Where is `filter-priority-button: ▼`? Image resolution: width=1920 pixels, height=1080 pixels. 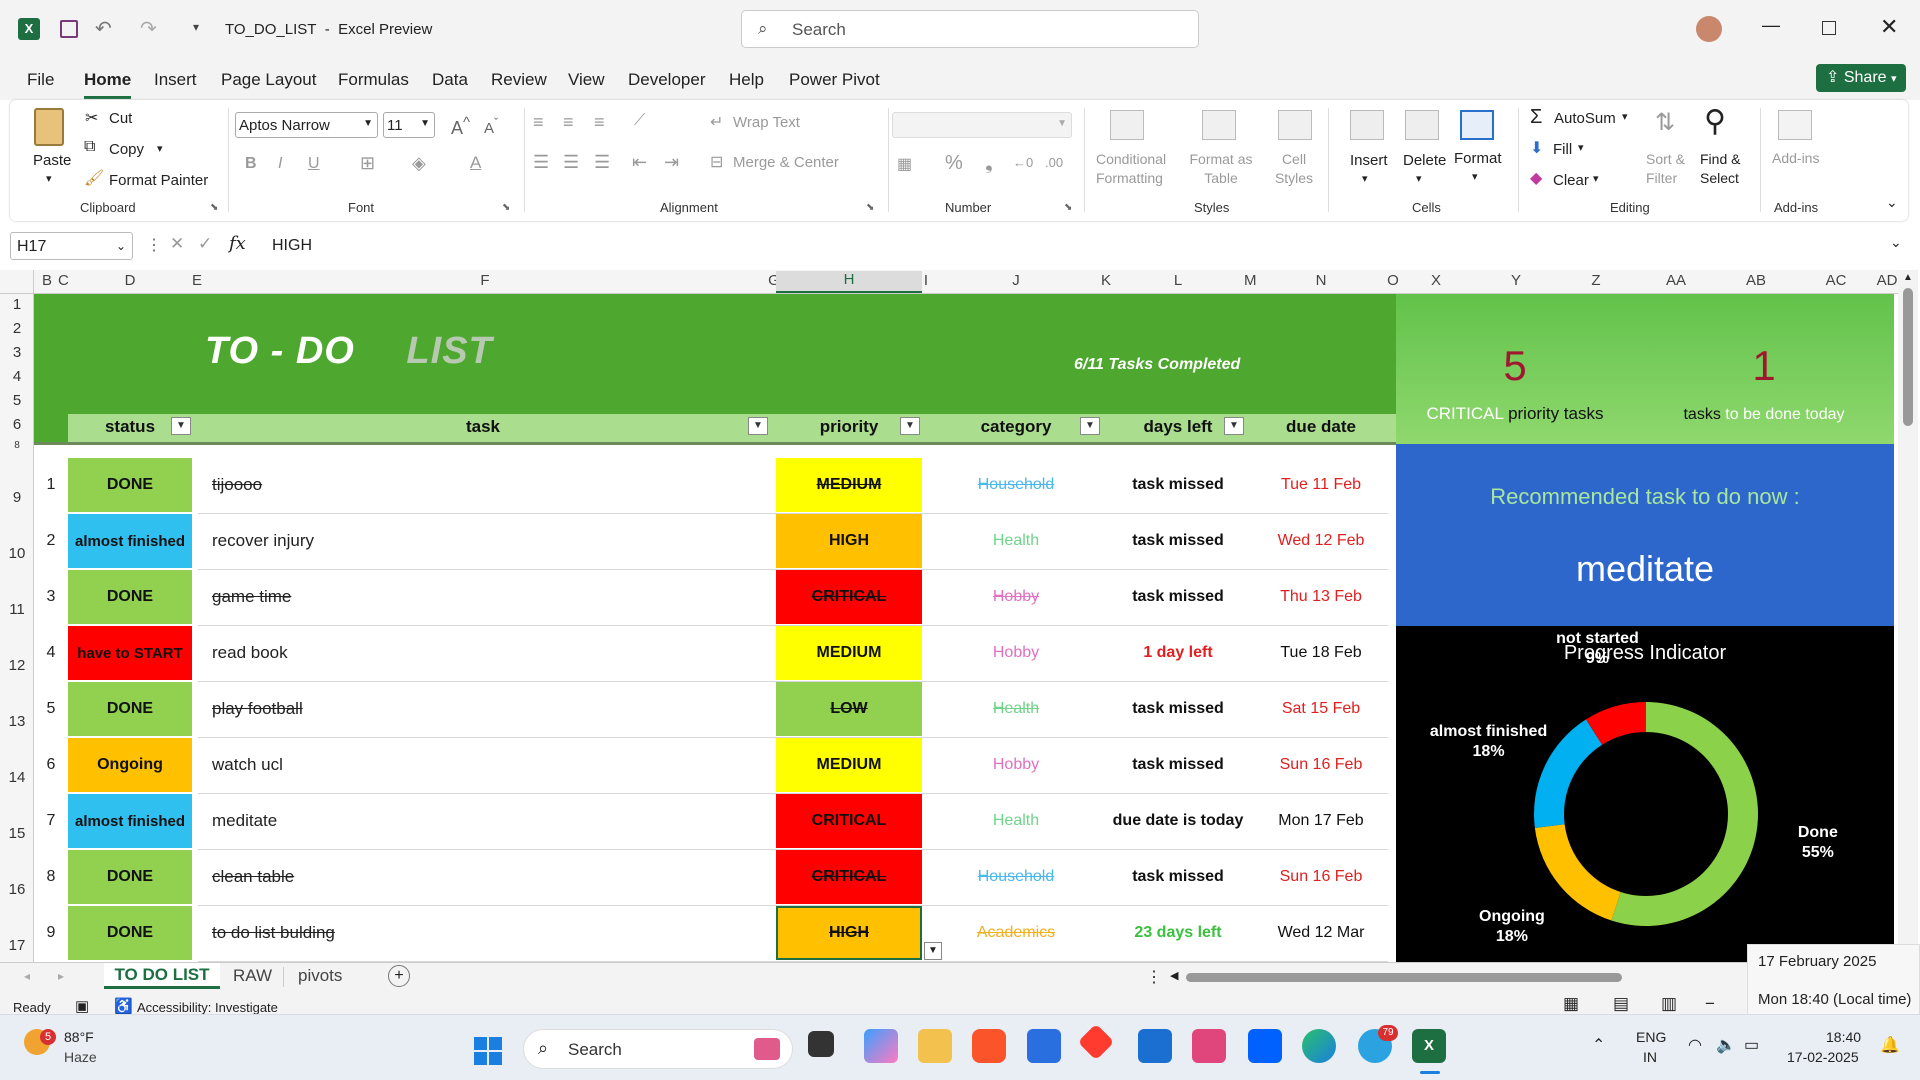
filter-priority-button: ▼ is located at coordinates (910, 426).